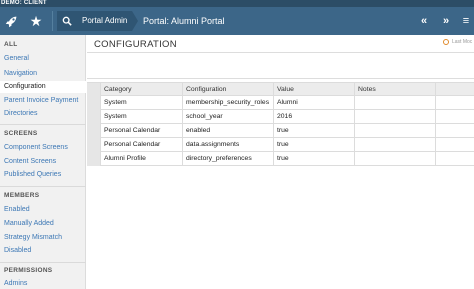  I want to click on previous-button: «, so click(424, 21).